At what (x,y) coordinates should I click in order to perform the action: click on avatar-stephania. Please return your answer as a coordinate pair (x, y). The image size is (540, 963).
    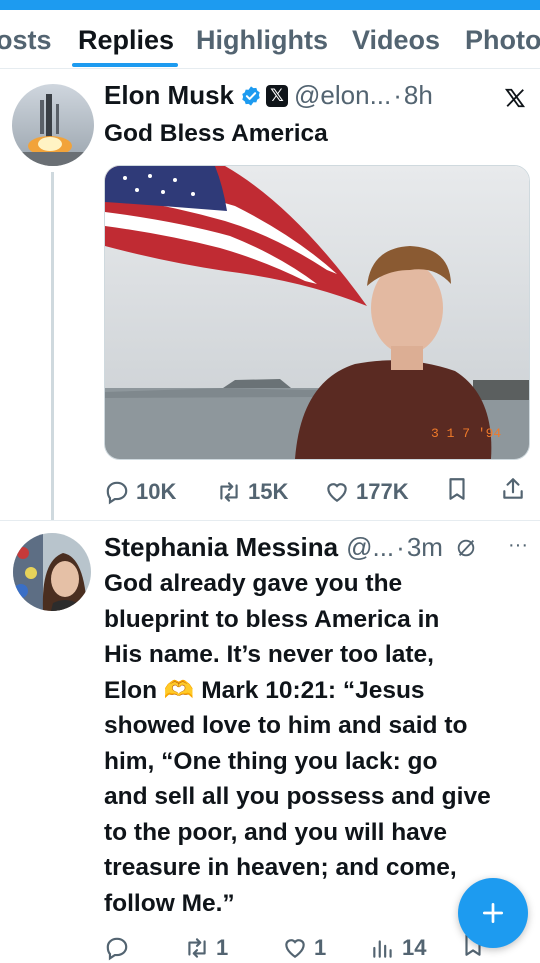
    Looking at the image, I should click on (52, 572).